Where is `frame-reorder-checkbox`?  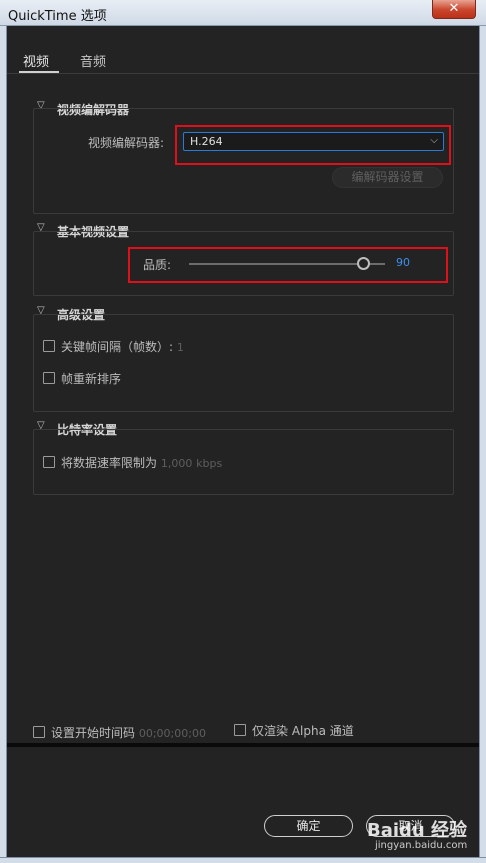
frame-reorder-checkbox is located at coordinates (49, 378).